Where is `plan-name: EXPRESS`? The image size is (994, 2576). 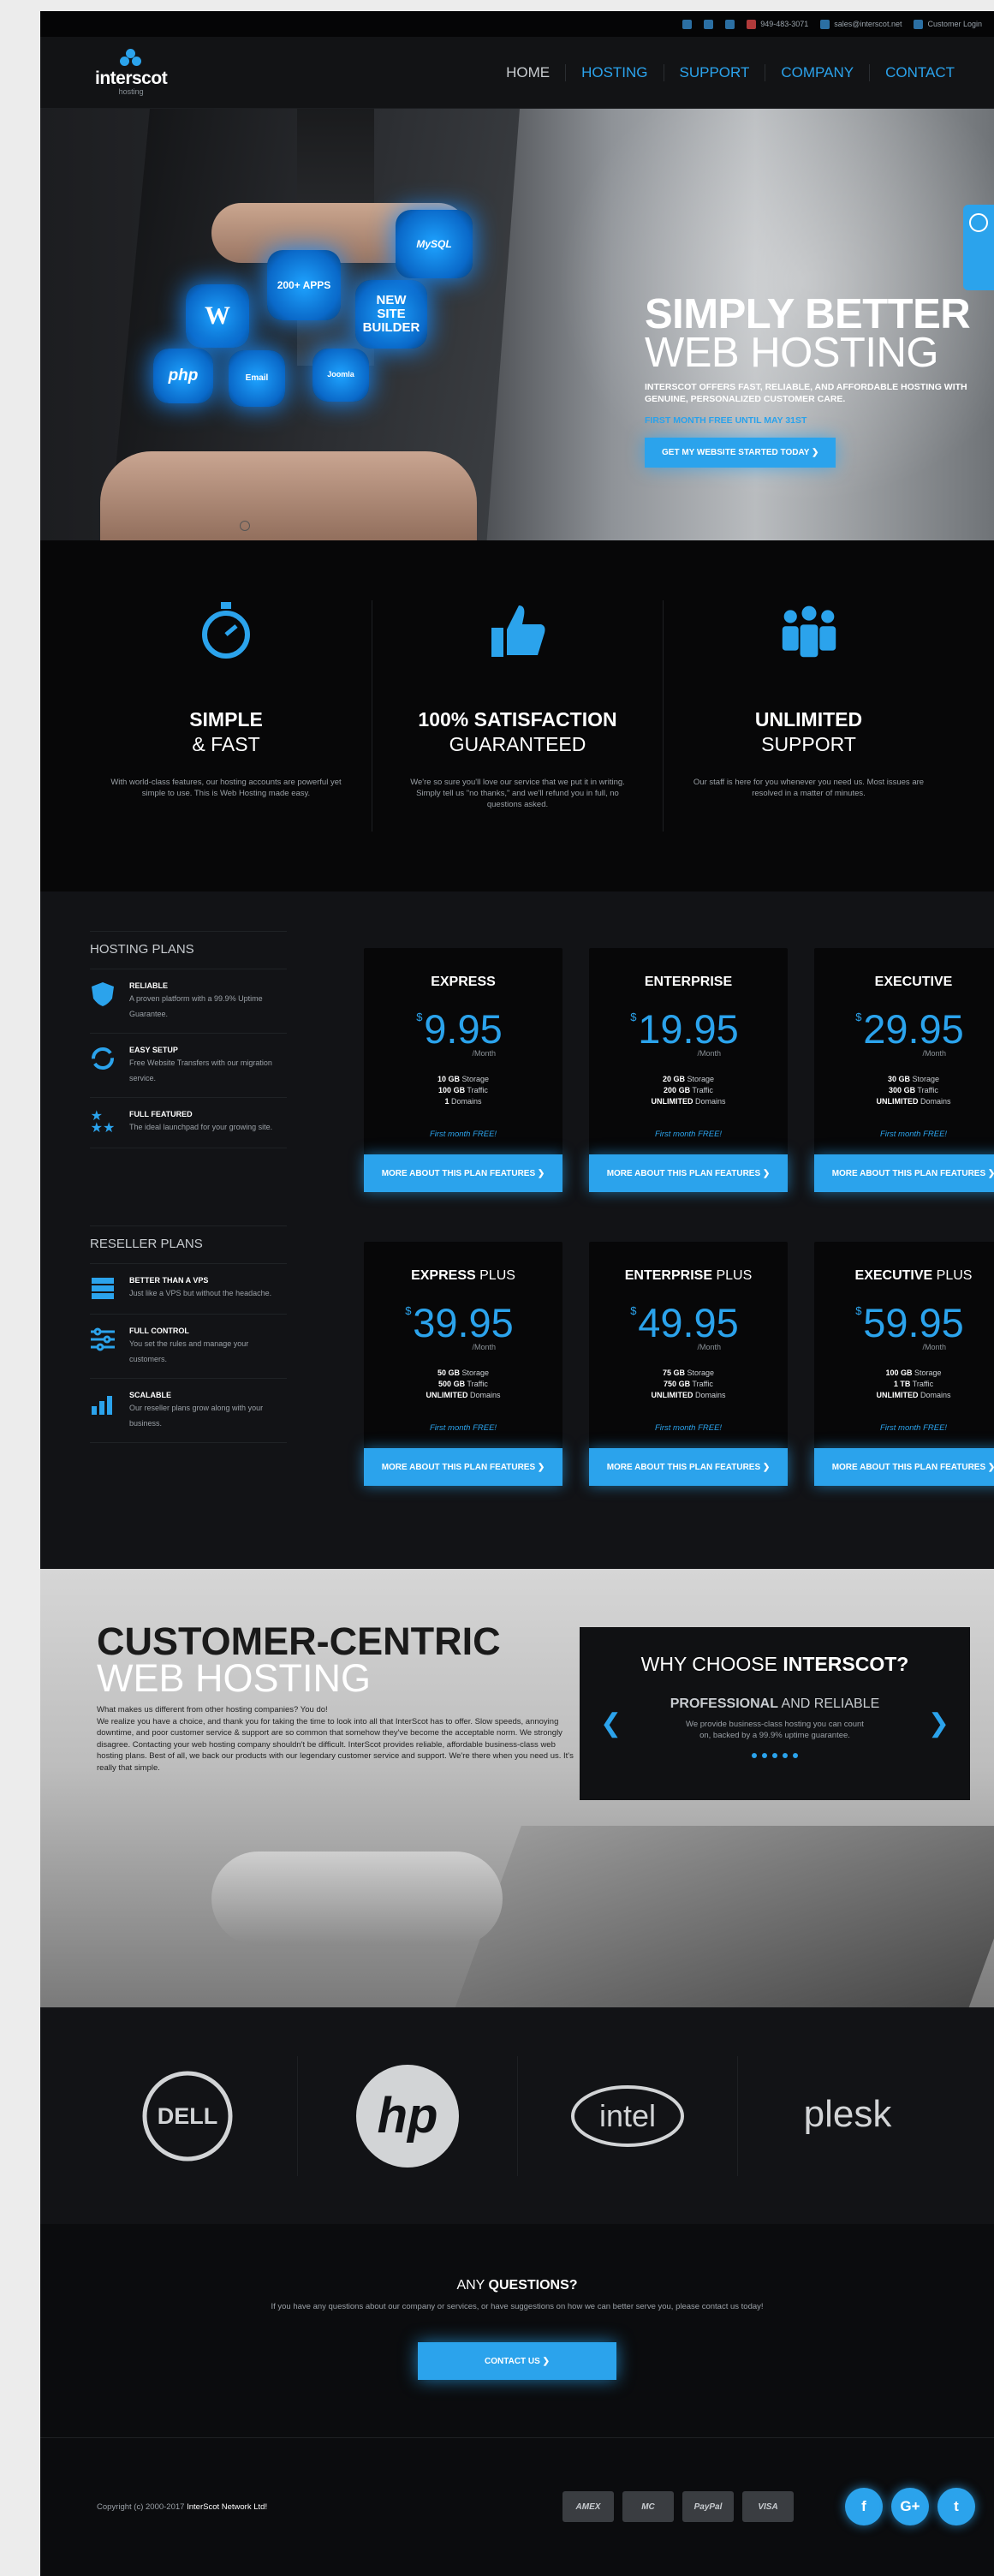 plan-name: EXPRESS is located at coordinates (463, 982).